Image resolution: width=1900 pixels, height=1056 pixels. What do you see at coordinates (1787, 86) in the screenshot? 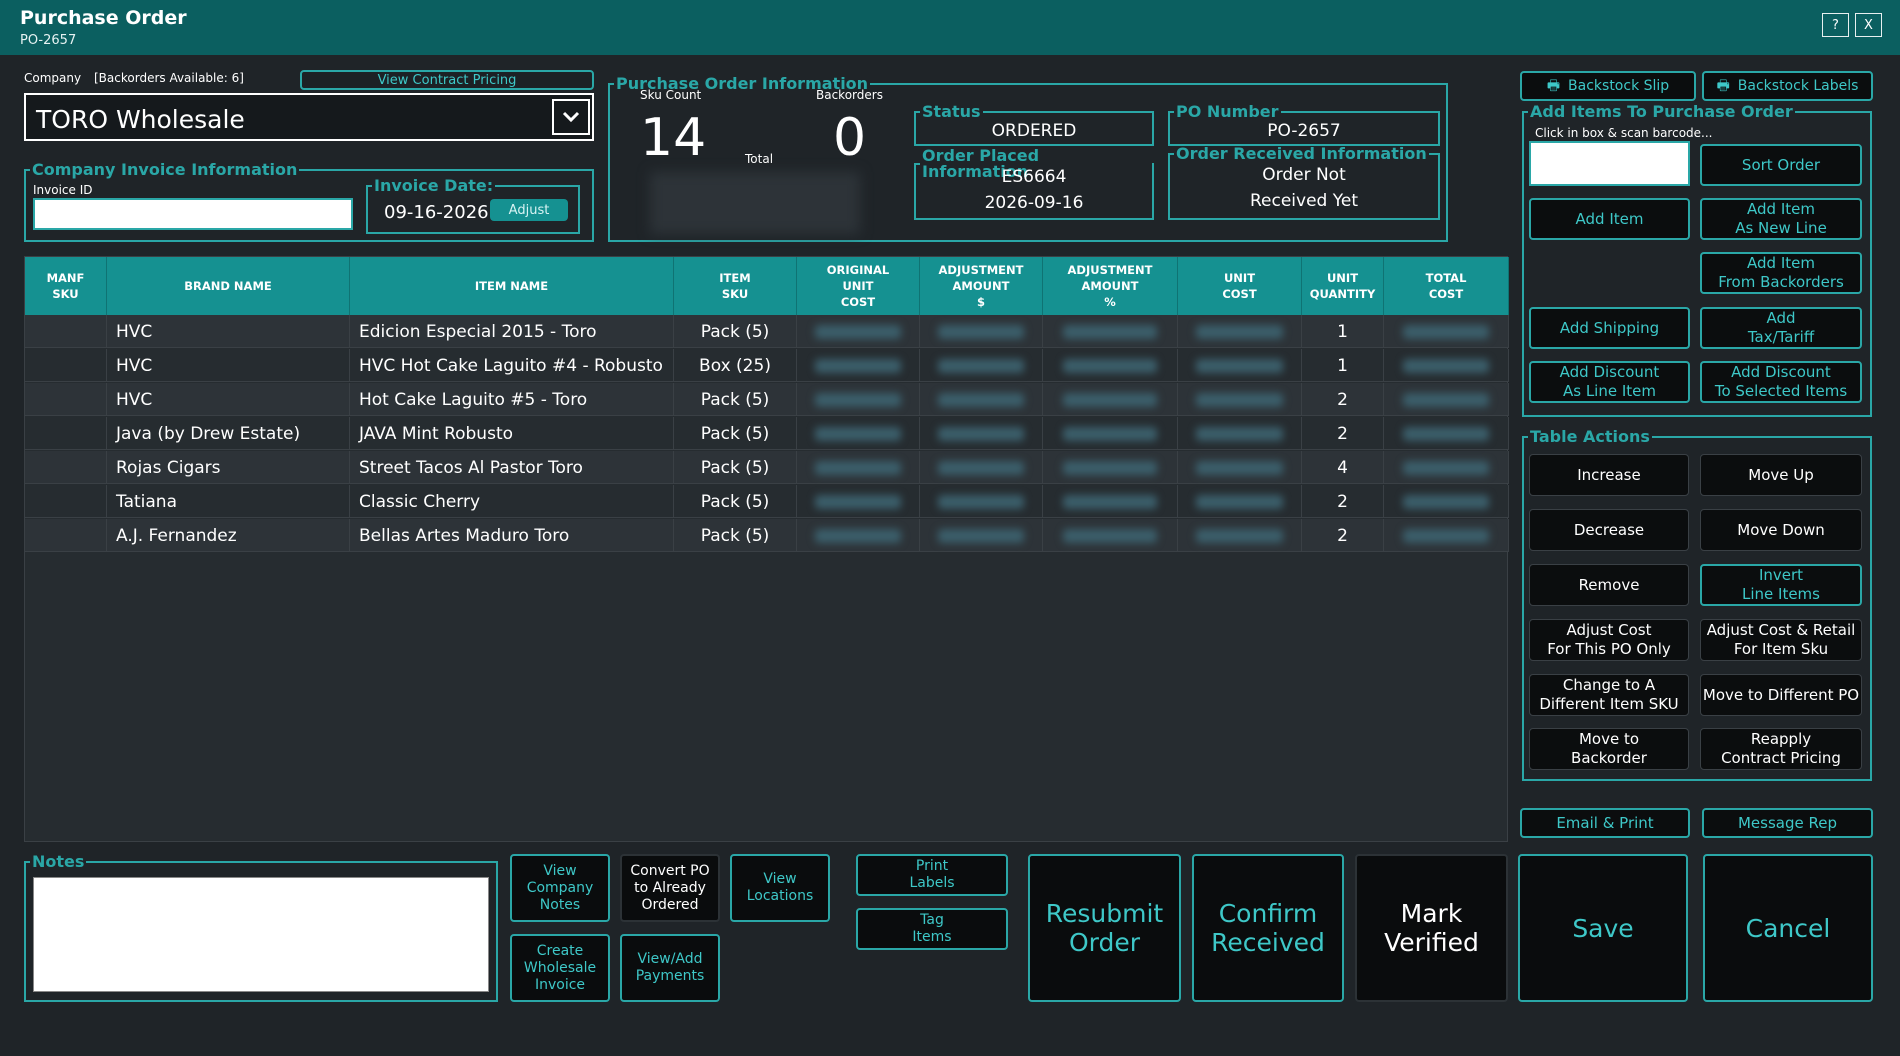
I see `backstock-labels-button: 🖶 Backstock Labels` at bounding box center [1787, 86].